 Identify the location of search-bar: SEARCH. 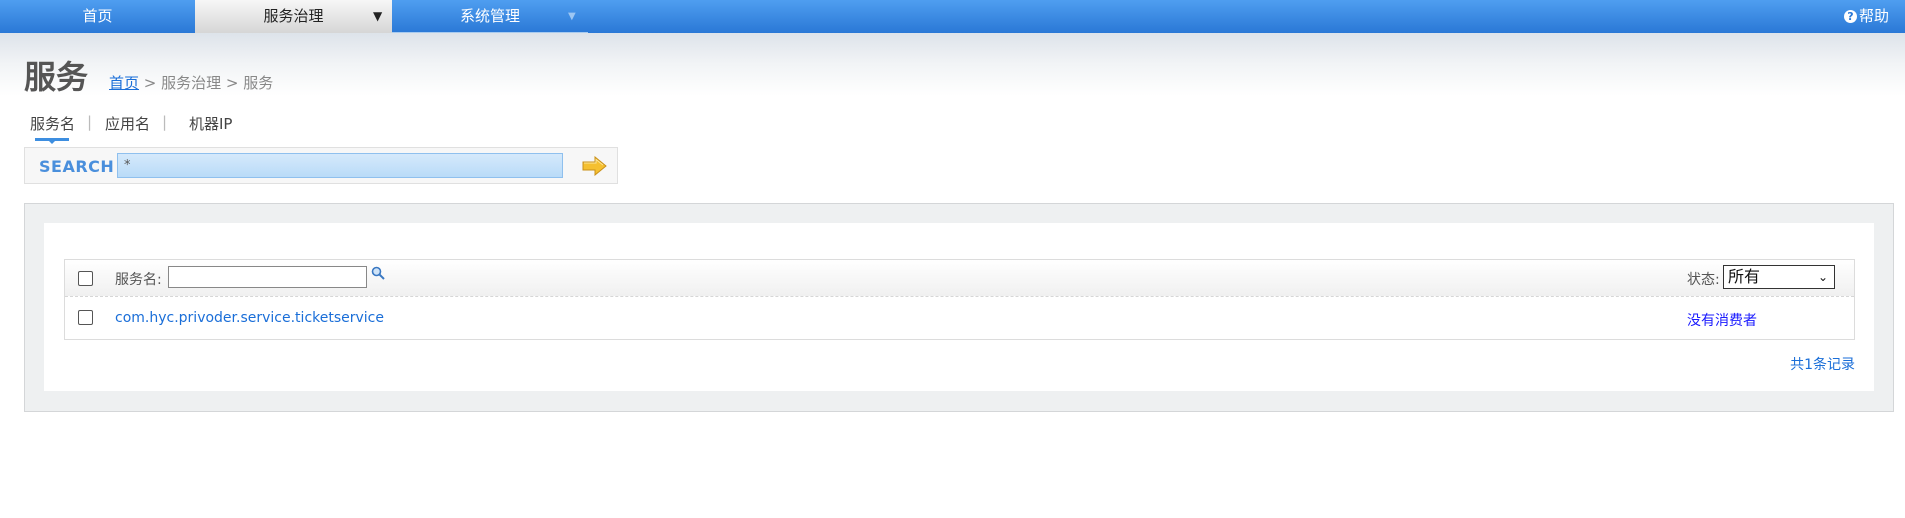
(321, 165).